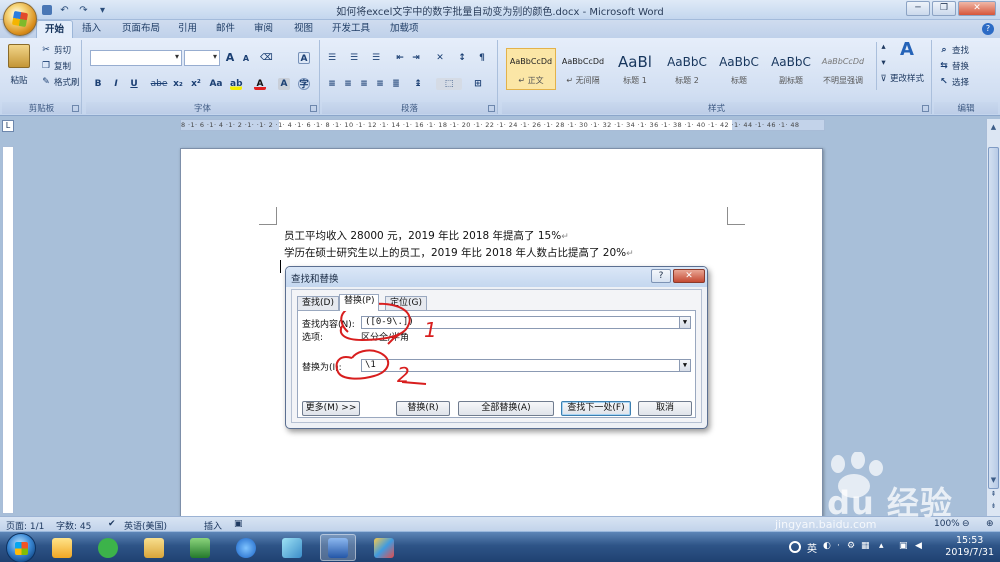  Describe the element at coordinates (136, 58) in the screenshot. I see `font-name-combo` at that location.